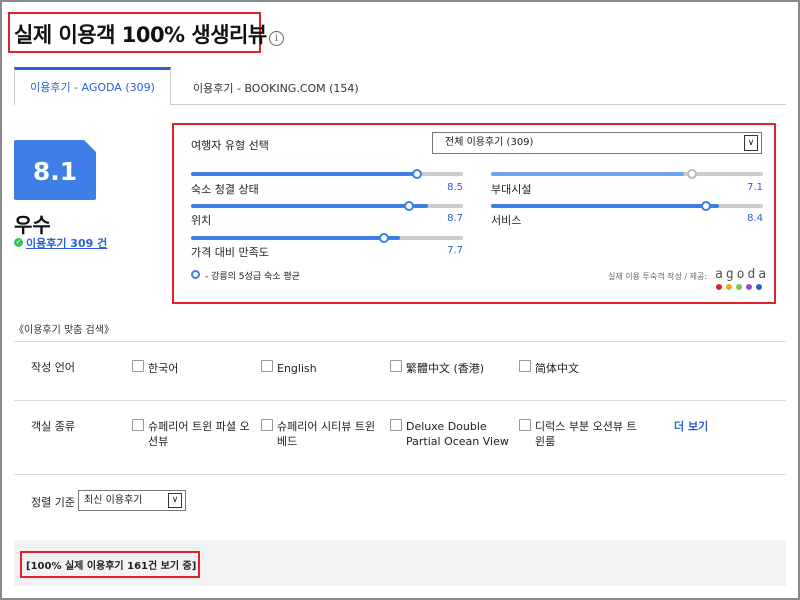 The image size is (800, 600). Describe the element at coordinates (525, 366) in the screenshot. I see `checkbox-simplified-chinese` at that location.